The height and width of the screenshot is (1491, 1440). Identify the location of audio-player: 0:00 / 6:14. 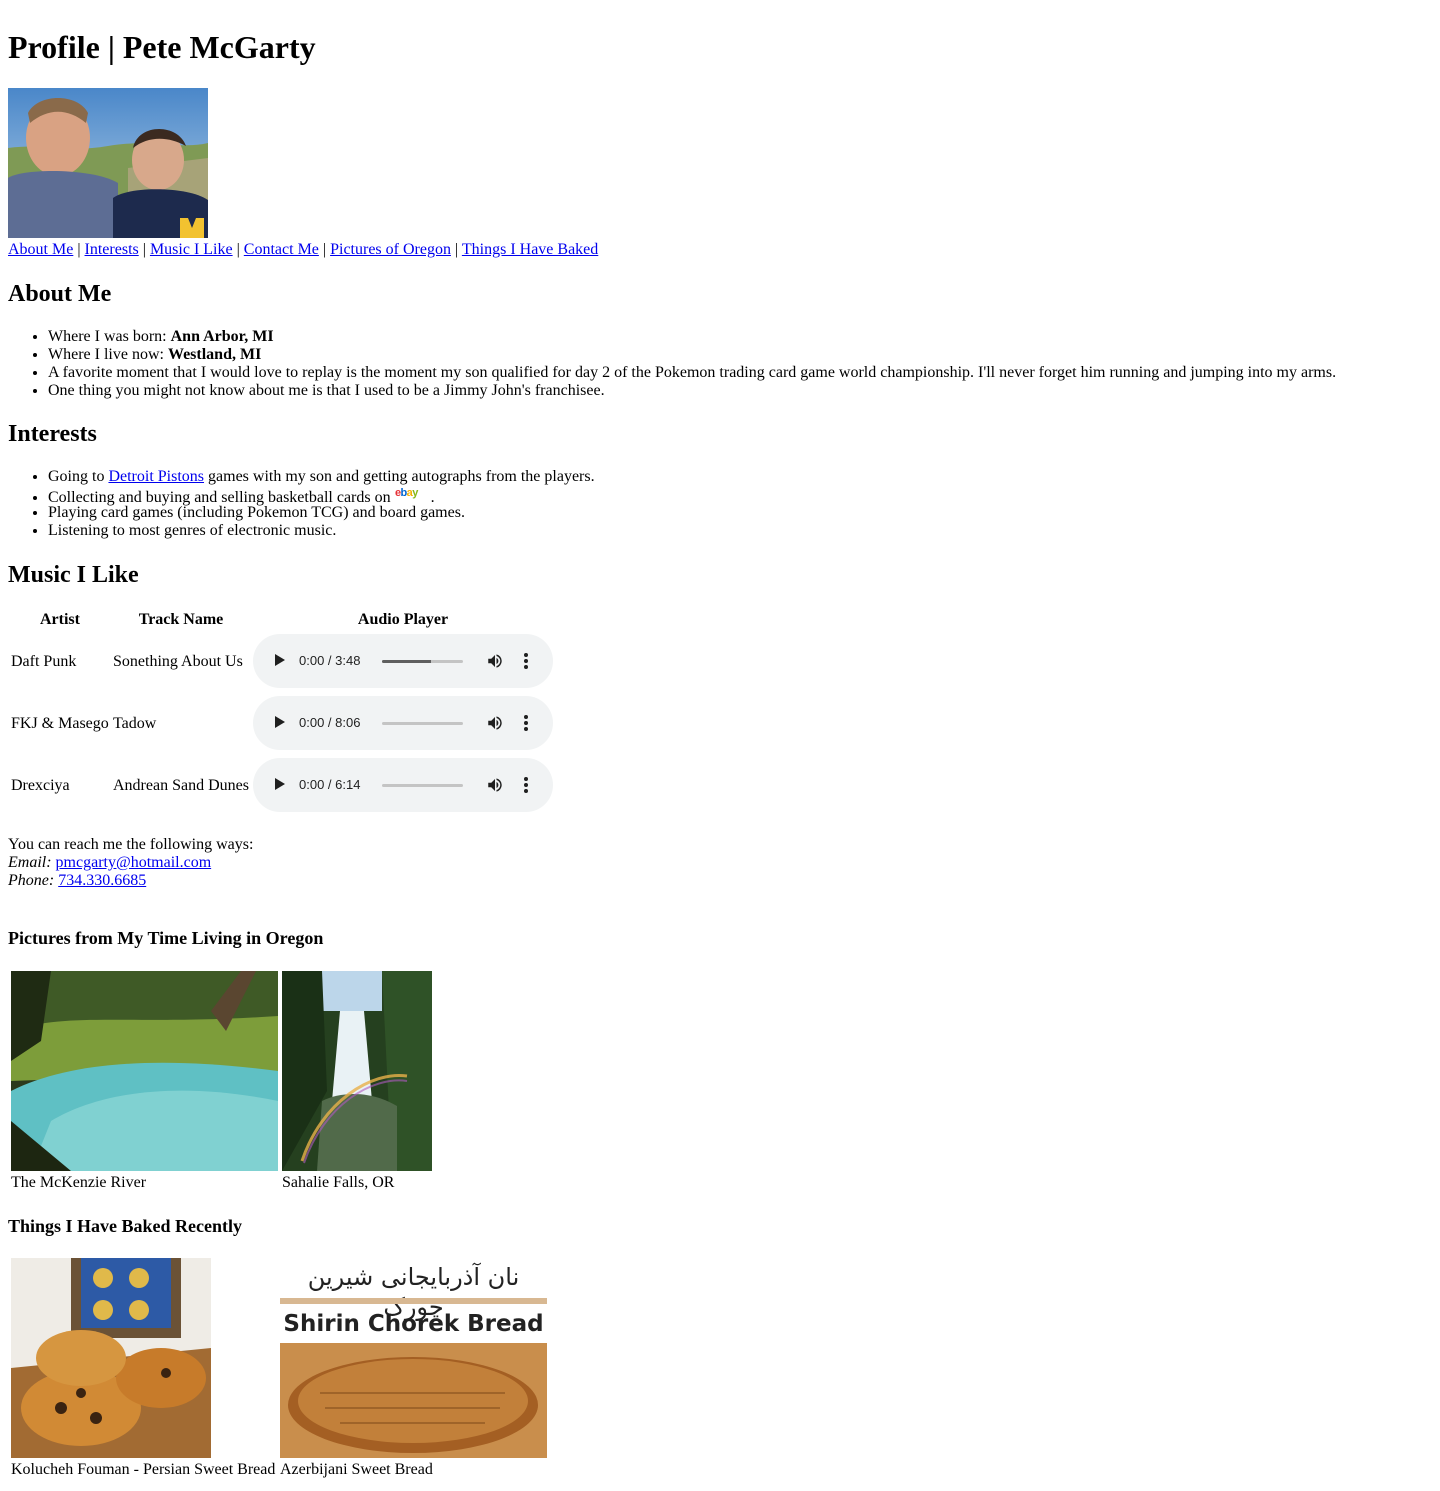
(403, 785).